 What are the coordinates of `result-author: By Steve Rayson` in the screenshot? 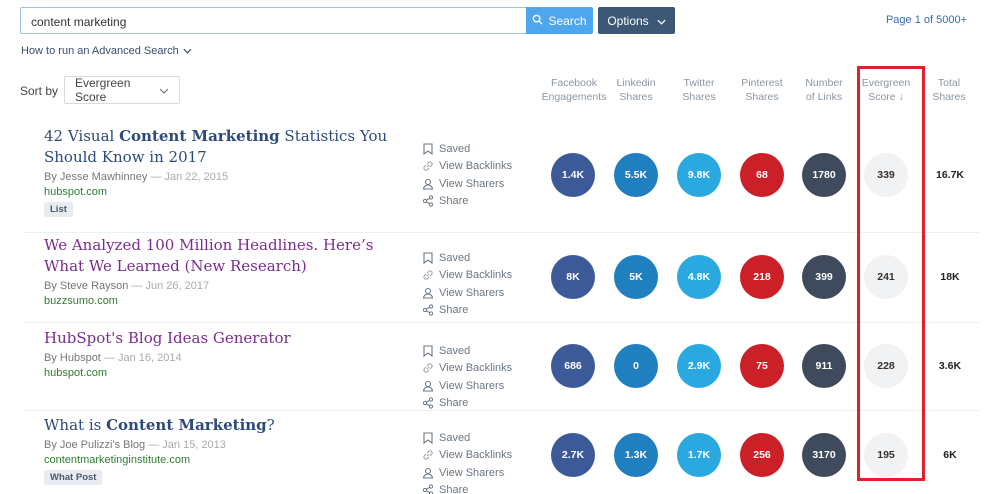 It's located at (86, 286).